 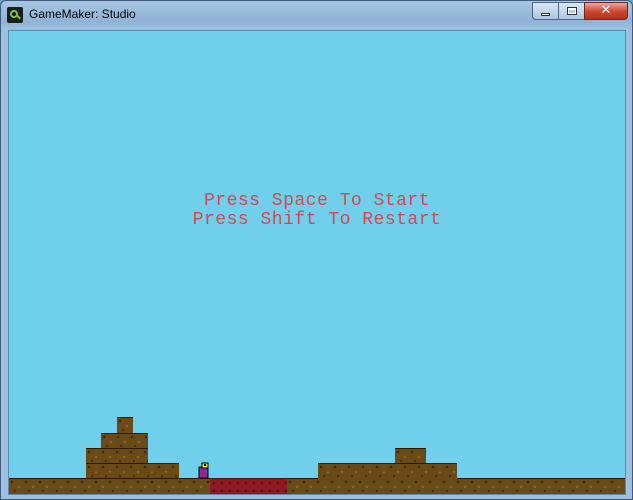 What do you see at coordinates (203, 470) in the screenshot?
I see `player-character` at bounding box center [203, 470].